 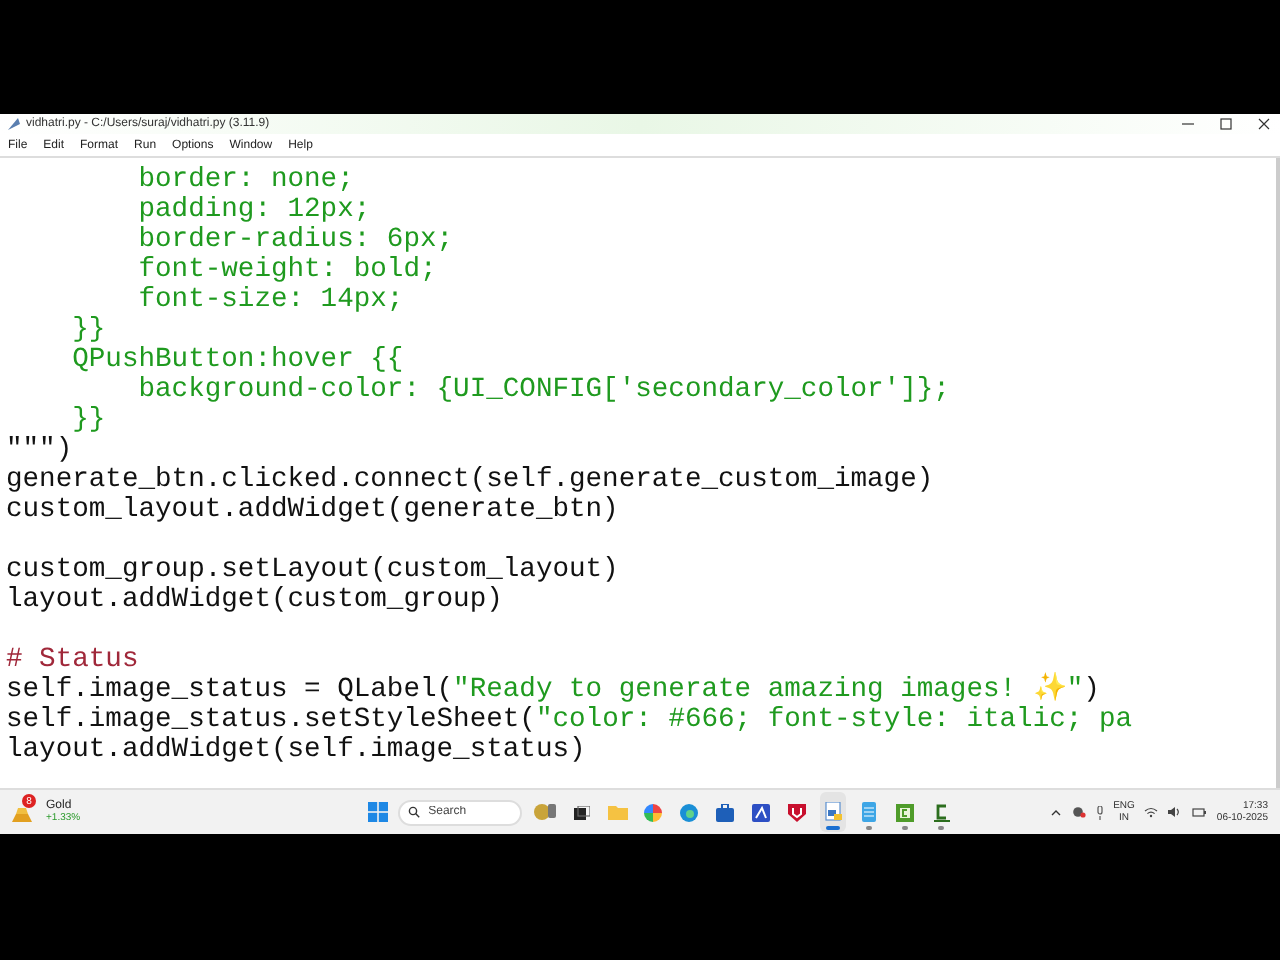 I want to click on code-line: QPushButton:hover {{, so click(x=238, y=361).